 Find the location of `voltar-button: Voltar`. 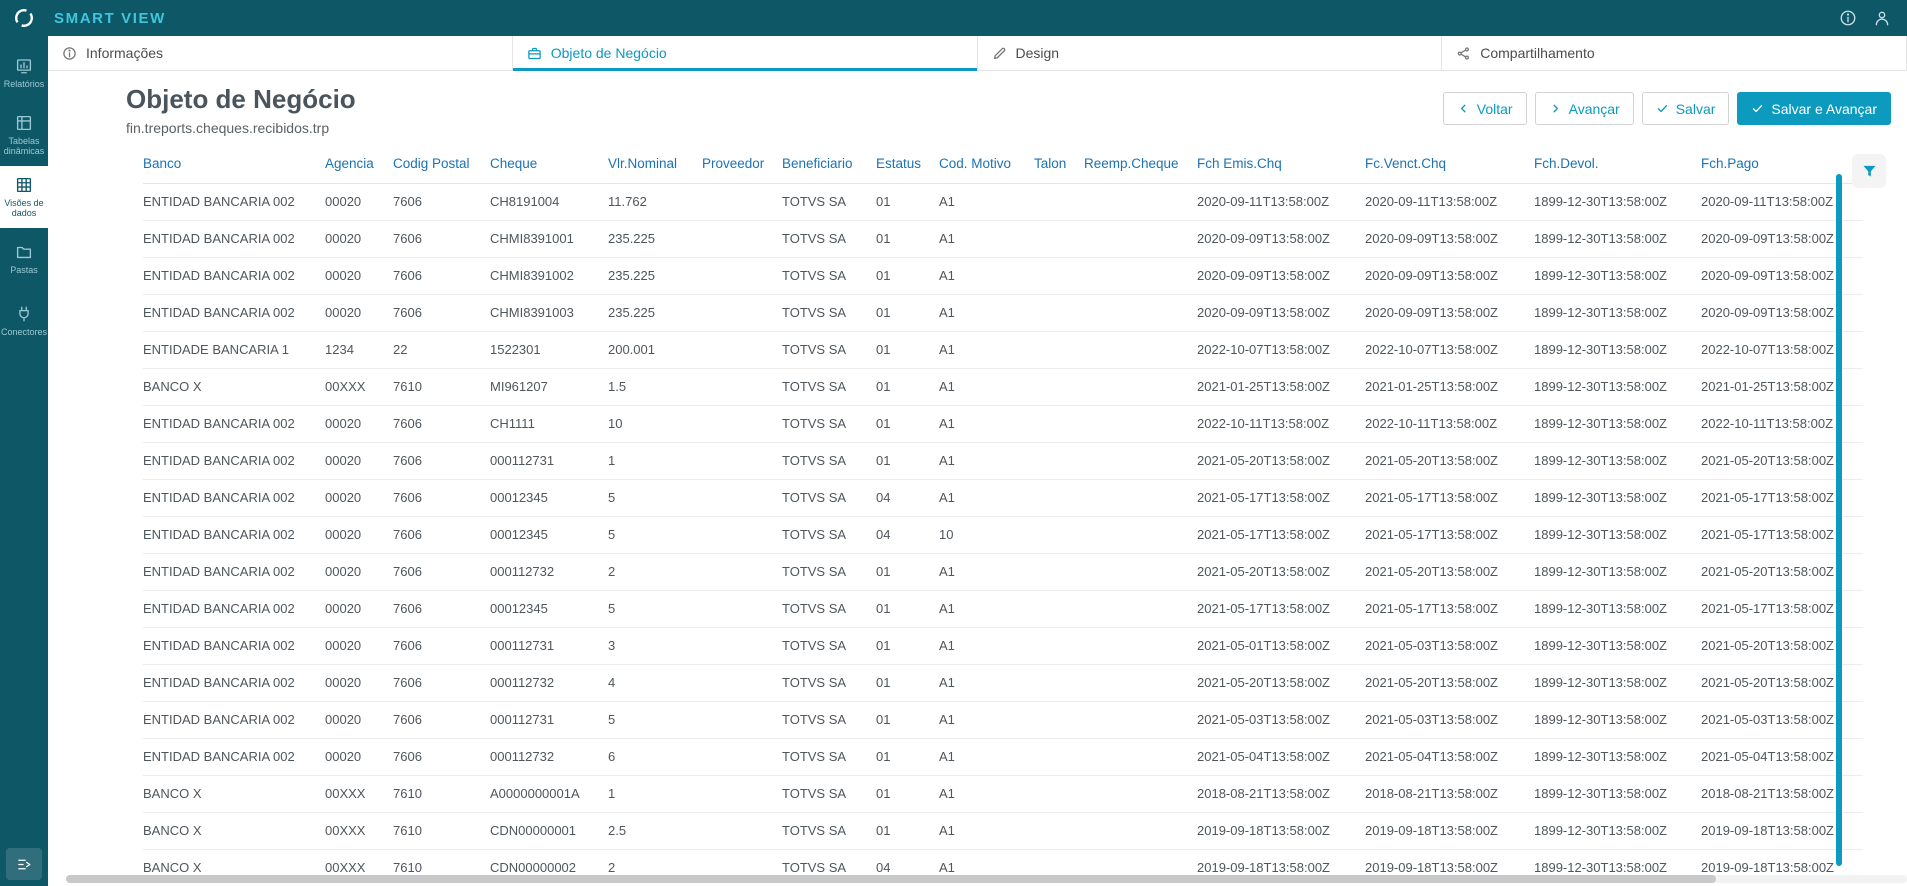

voltar-button: Voltar is located at coordinates (1484, 108).